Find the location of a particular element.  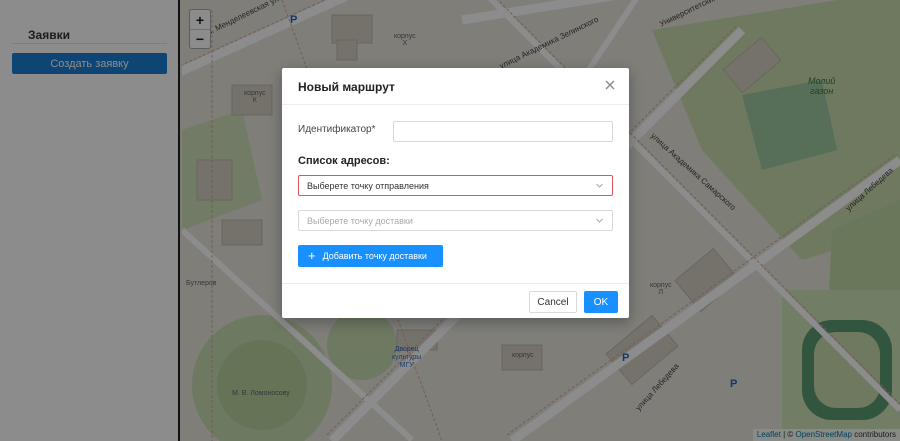

modal-title: Новый маршрут is located at coordinates (346, 87).